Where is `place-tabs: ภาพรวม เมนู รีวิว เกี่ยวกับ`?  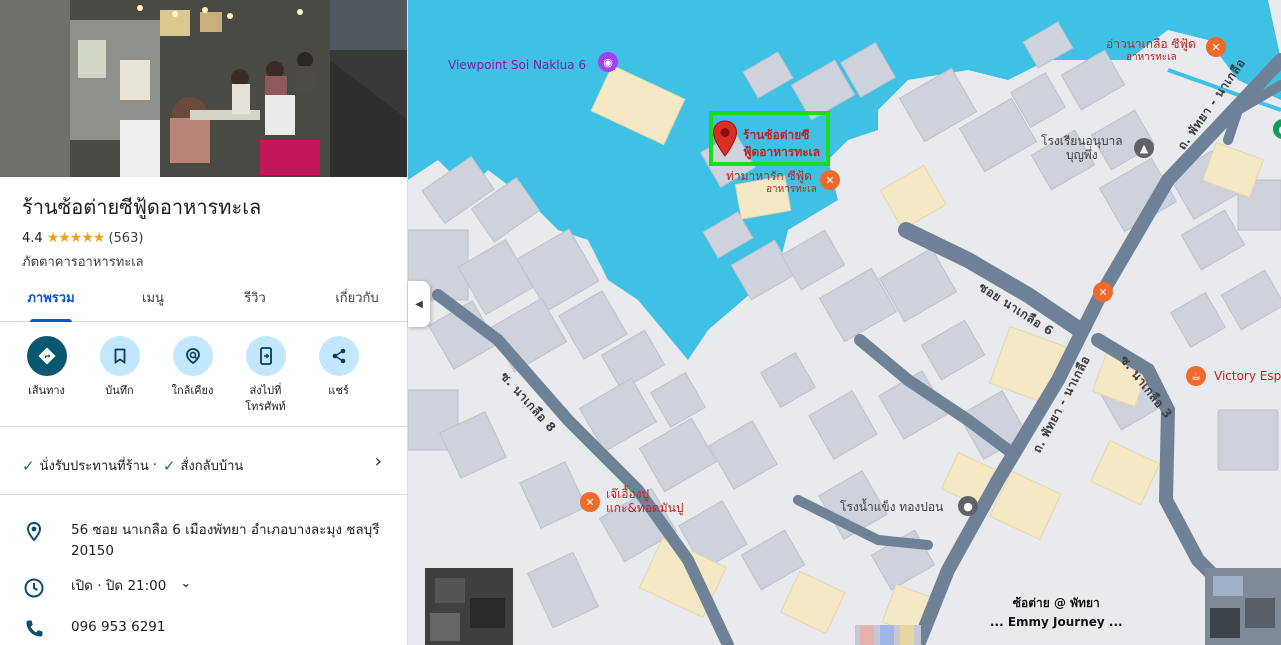
place-tabs: ภาพรวม เมนู รีวิว เกี่ยวกับ is located at coordinates (203, 302).